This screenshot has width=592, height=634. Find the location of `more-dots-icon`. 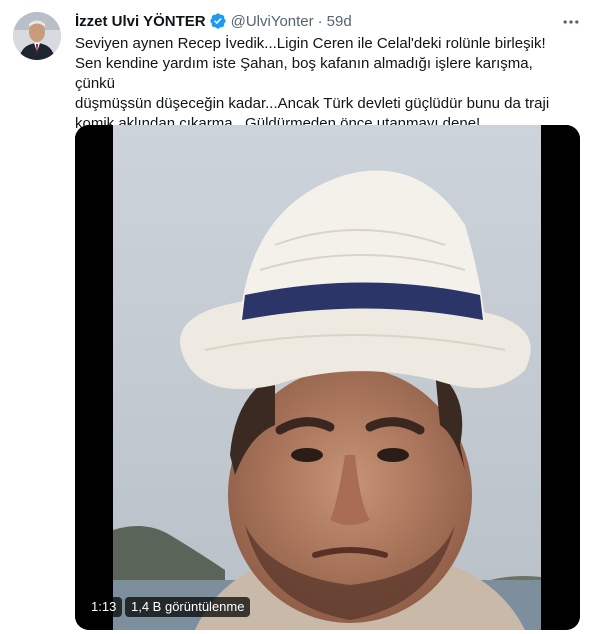

more-dots-icon is located at coordinates (571, 22).